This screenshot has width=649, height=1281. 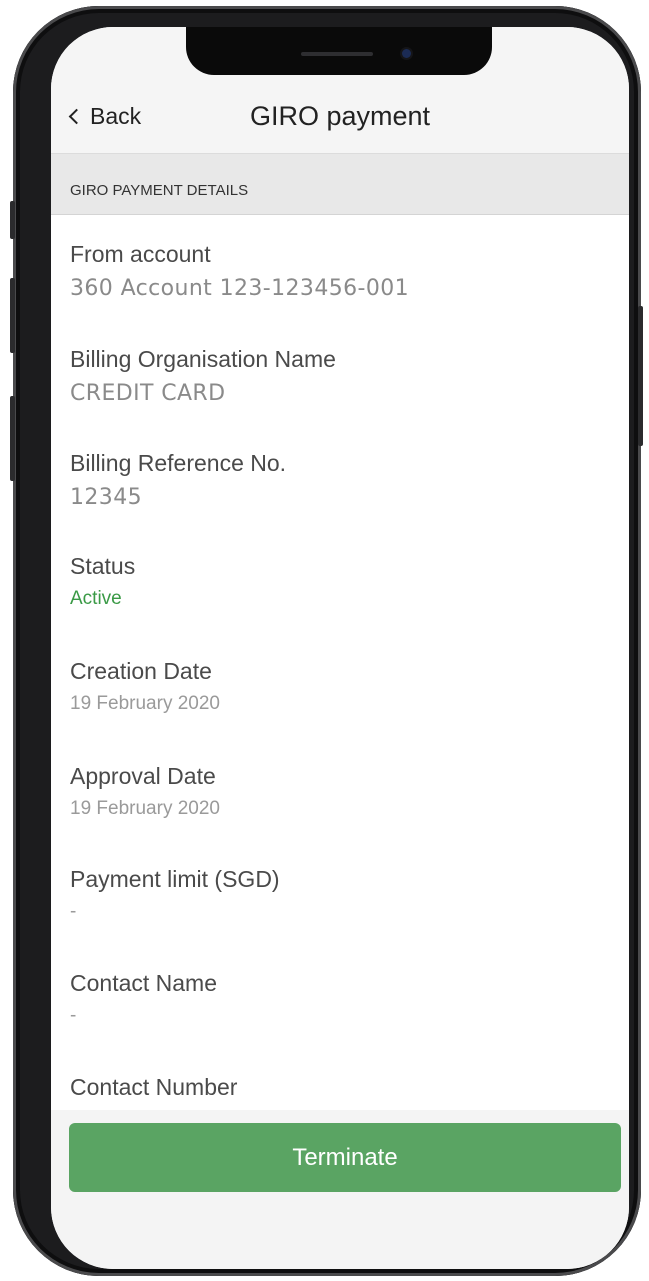 I want to click on section-header: GIRO PAYMENT DETAILS, so click(x=340, y=184).